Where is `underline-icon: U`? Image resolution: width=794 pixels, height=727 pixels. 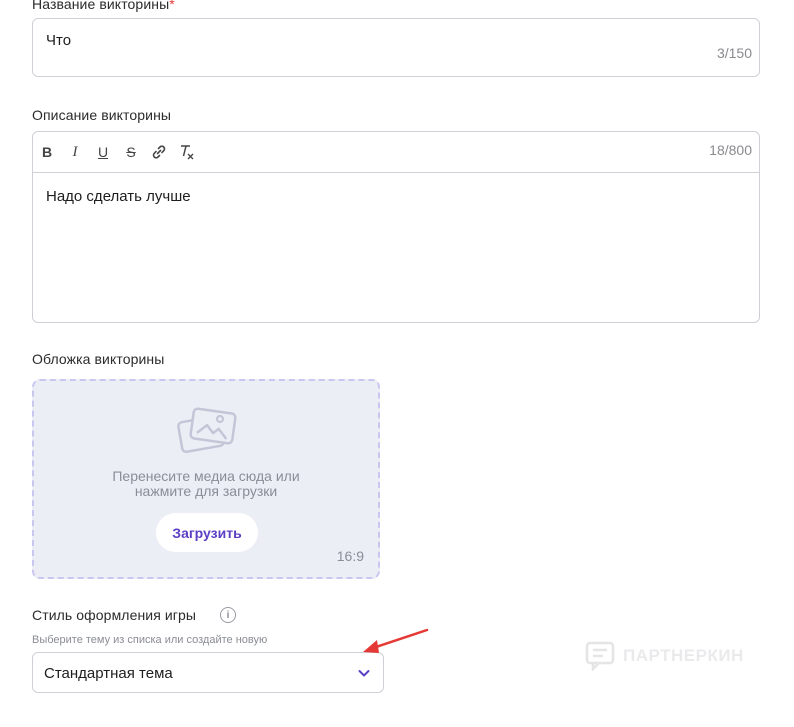 underline-icon: U is located at coordinates (103, 152).